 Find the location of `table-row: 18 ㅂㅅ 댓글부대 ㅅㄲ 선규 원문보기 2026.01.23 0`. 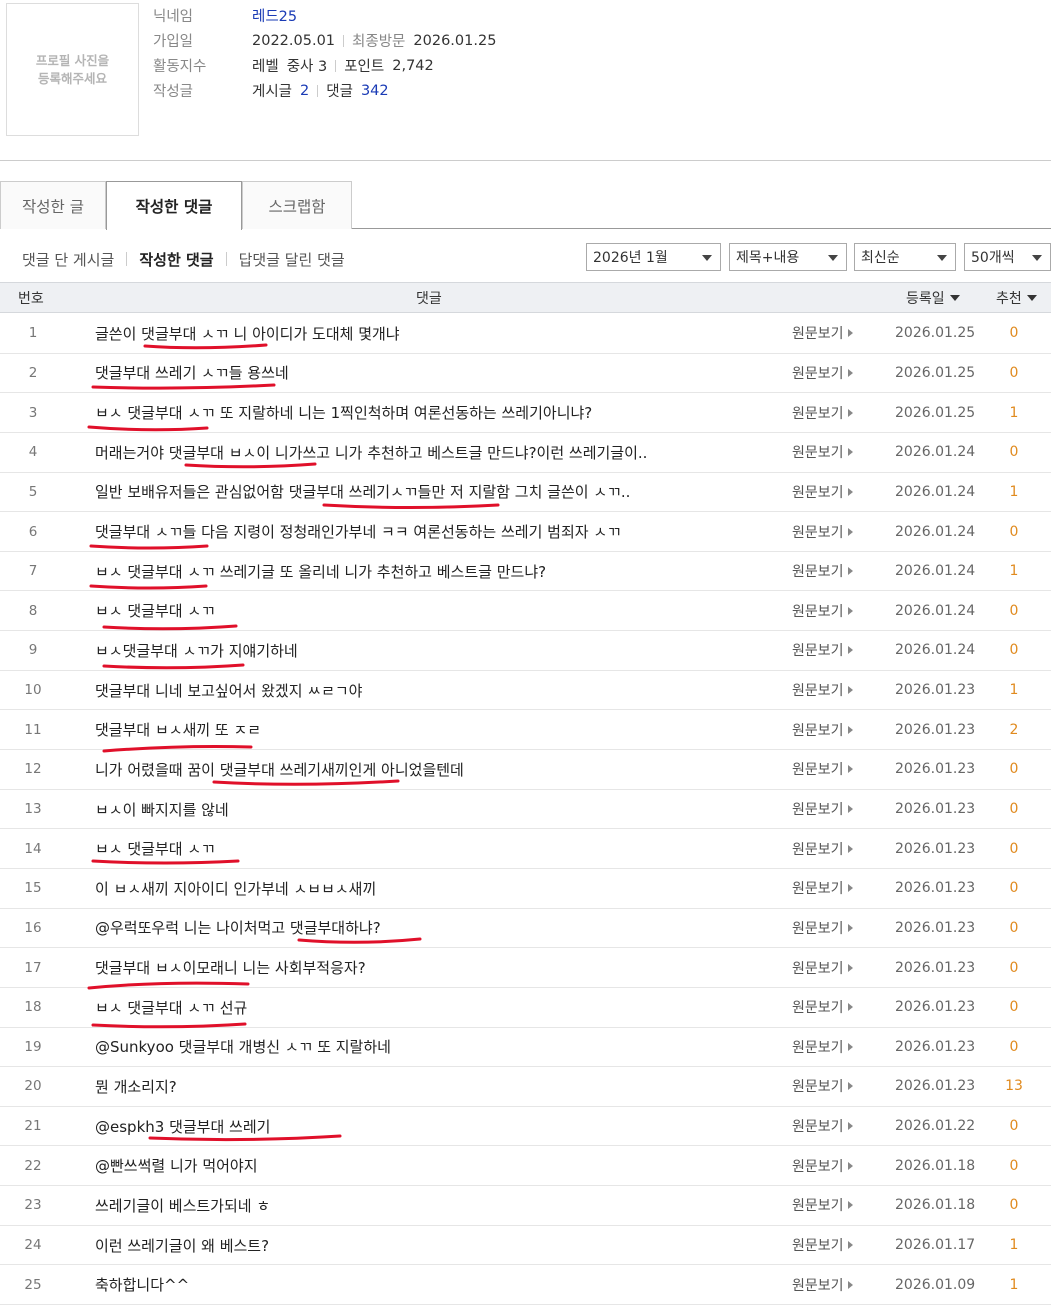

table-row: 18 ㅂㅅ 댓글부대 ㅅㄲ 선규 원문보기 2026.01.23 0 is located at coordinates (525, 1008).